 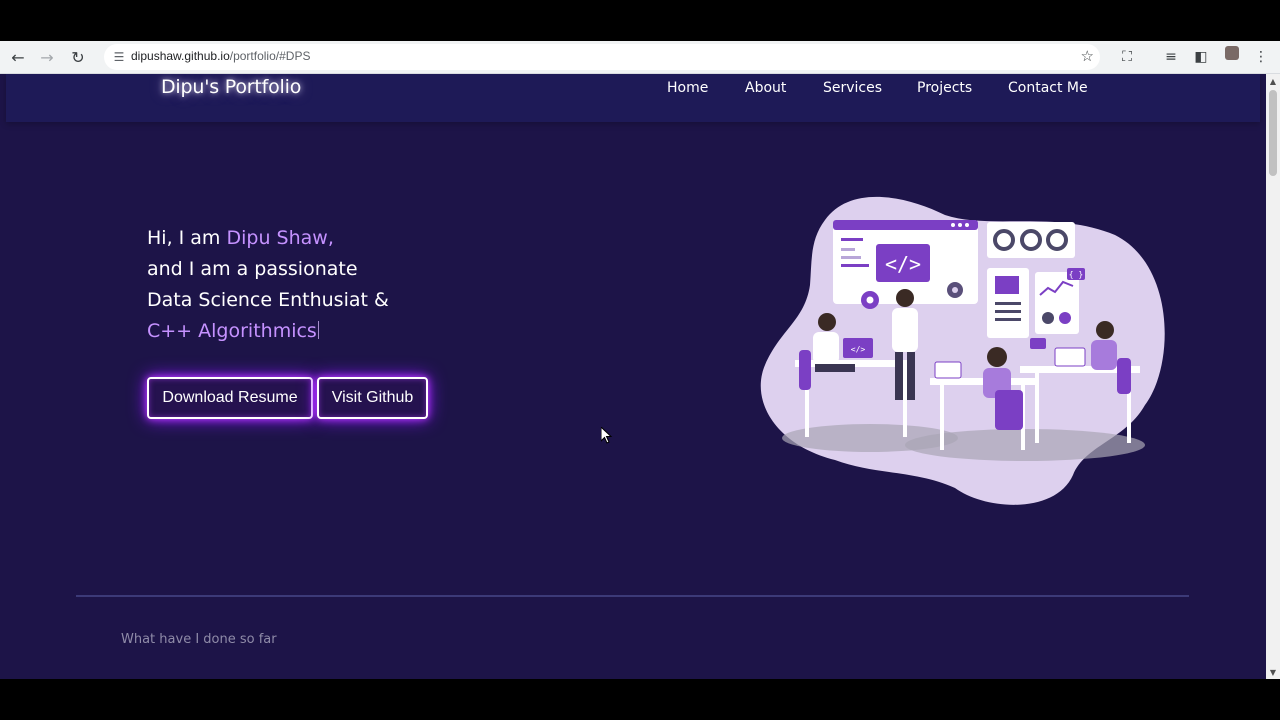 What do you see at coordinates (948, 370) in the screenshot?
I see `laptop-center` at bounding box center [948, 370].